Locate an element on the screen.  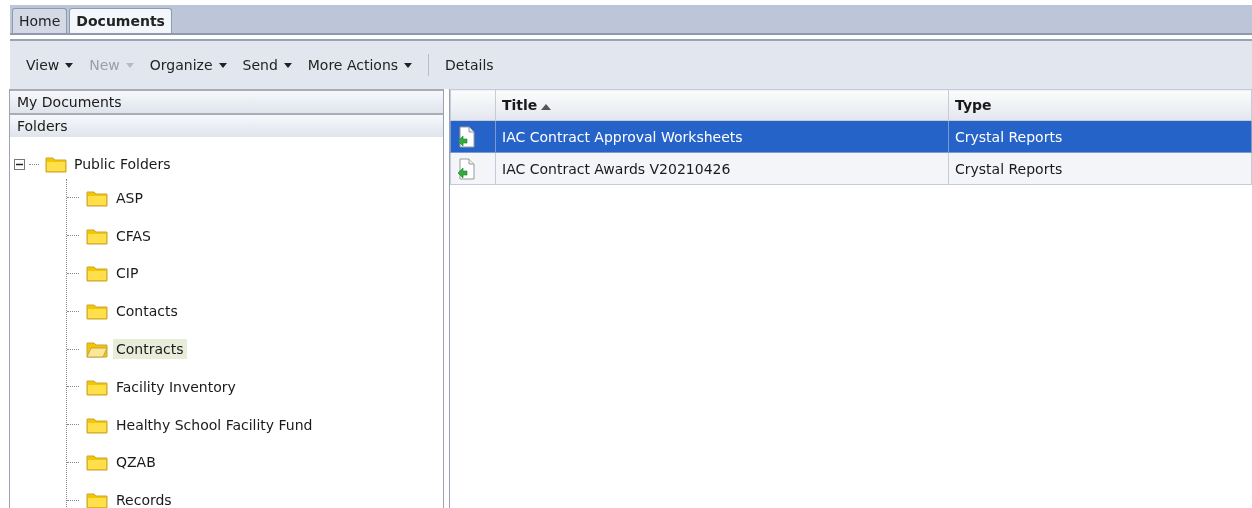
menu-button: View is located at coordinates (50, 65).